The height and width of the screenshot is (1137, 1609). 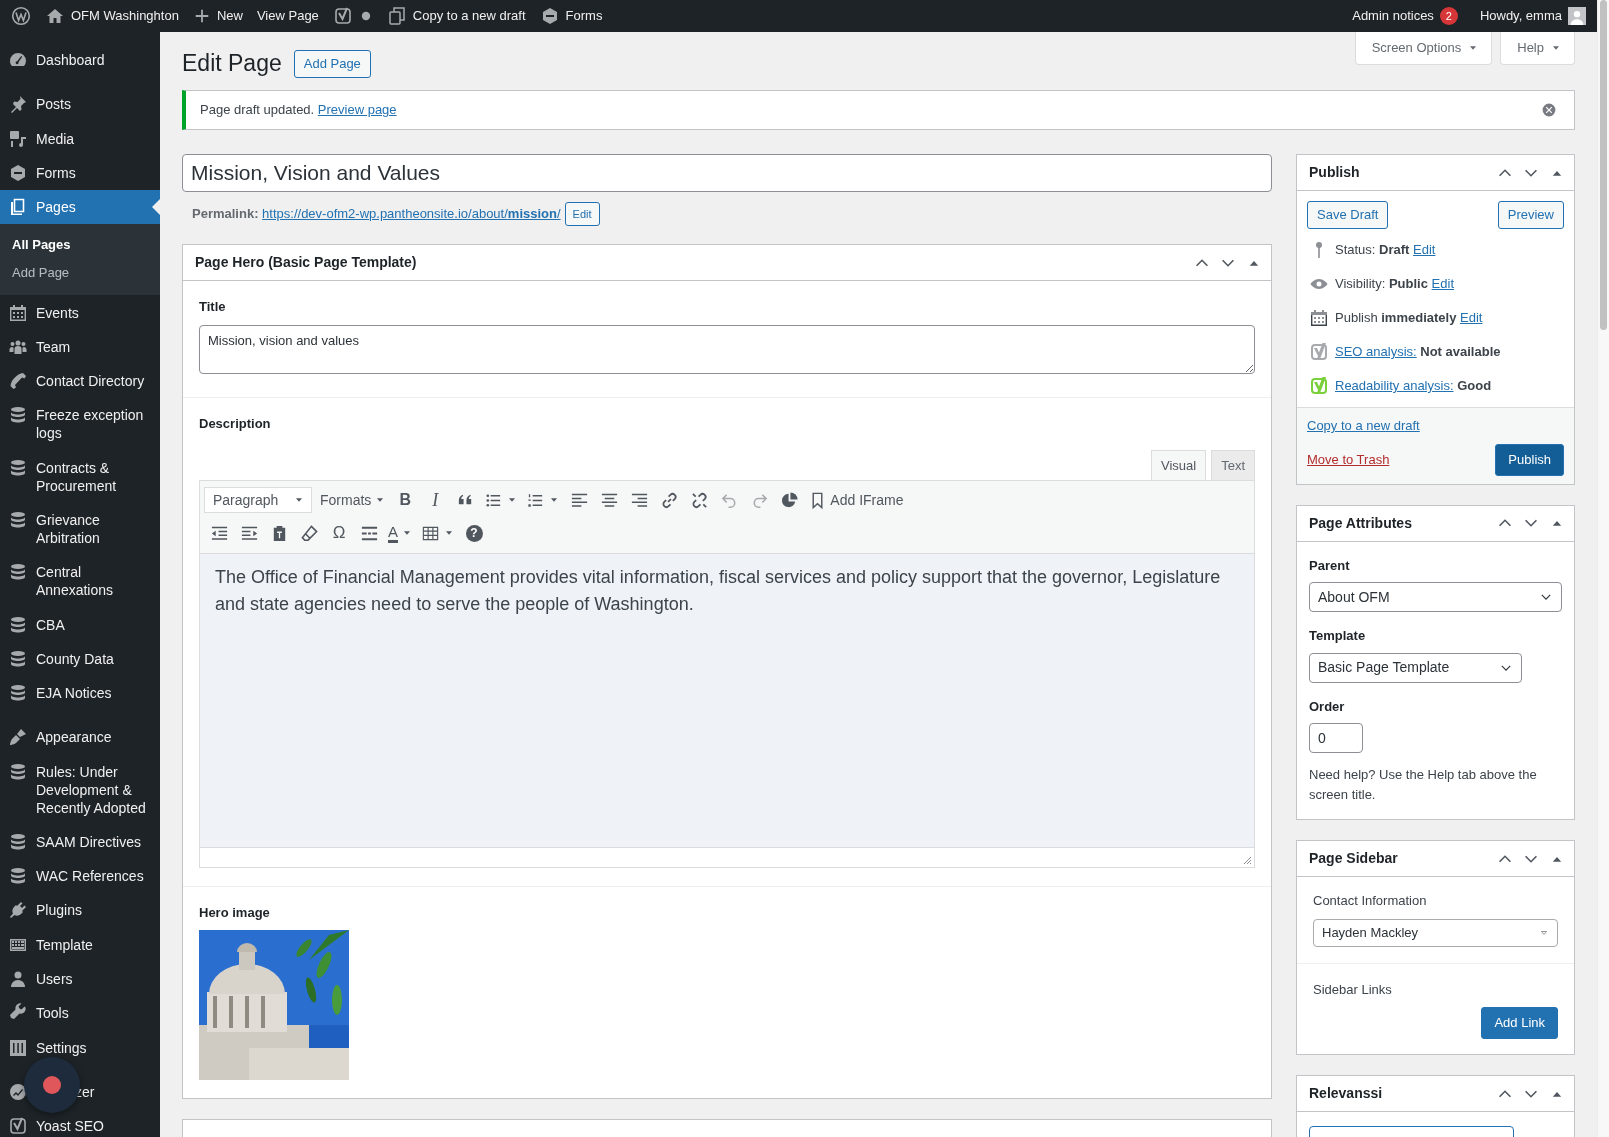 I want to click on special-character-button: Ω, so click(x=339, y=533).